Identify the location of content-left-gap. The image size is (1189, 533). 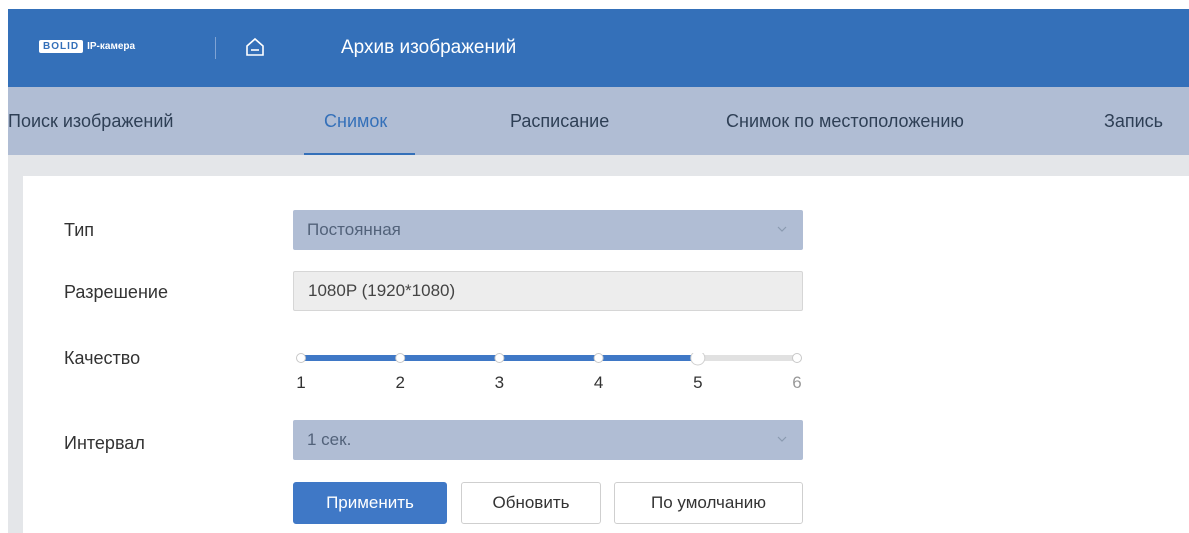
(15, 354).